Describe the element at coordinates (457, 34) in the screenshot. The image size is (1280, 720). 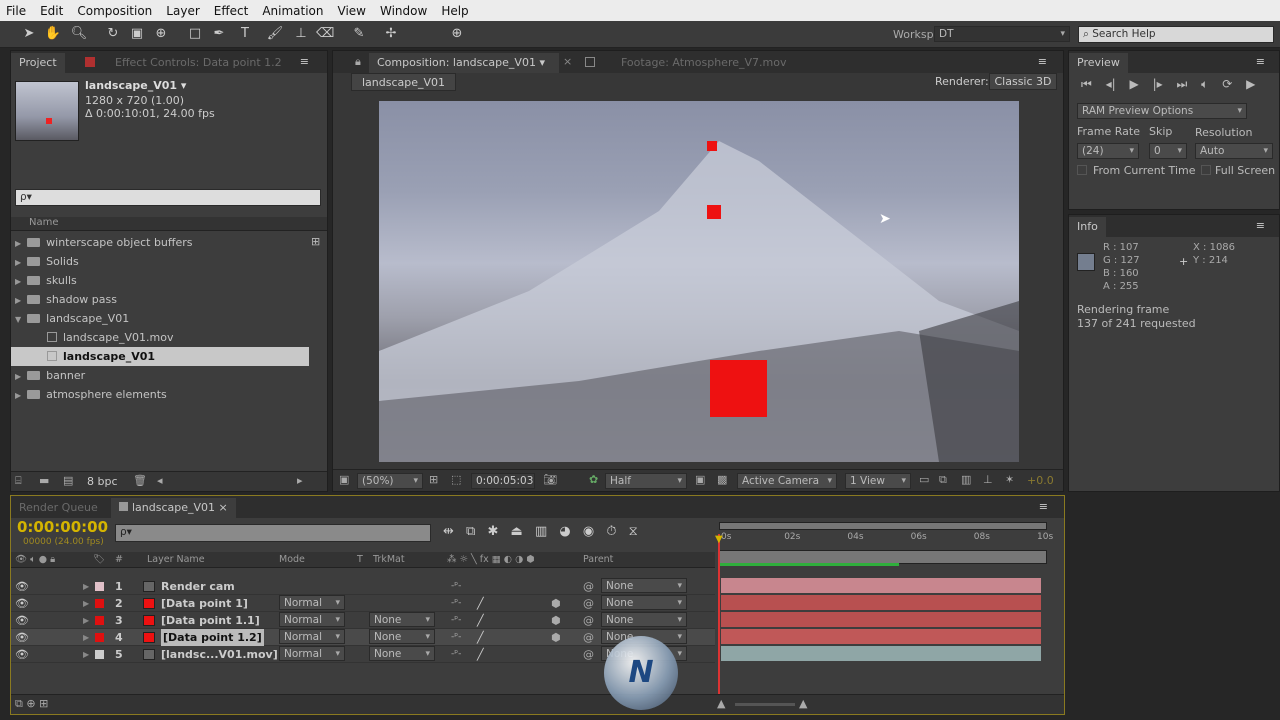
I see `axis-mode-icon: ⊕` at that location.